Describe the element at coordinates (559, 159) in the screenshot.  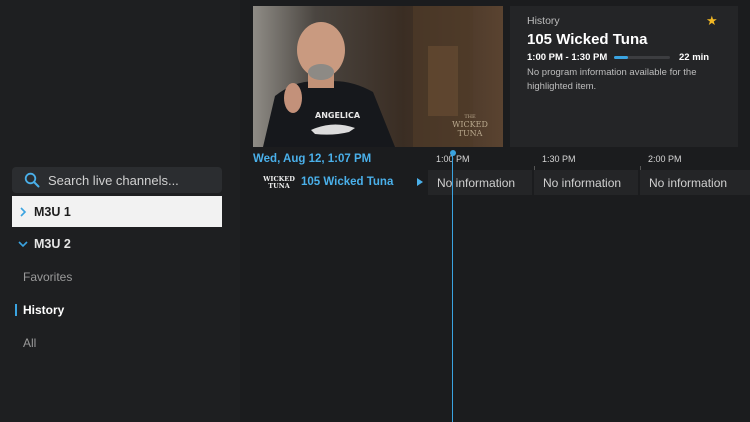
I see `time-tick: 1:30 PM` at that location.